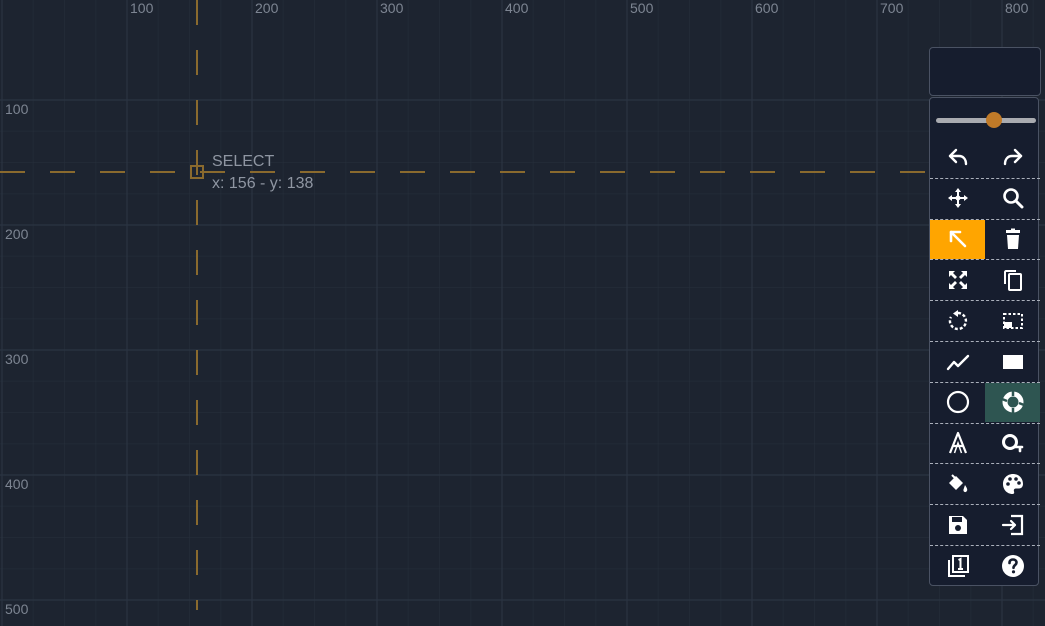 The height and width of the screenshot is (626, 1045). I want to click on zoom-tool-button, so click(1012, 198).